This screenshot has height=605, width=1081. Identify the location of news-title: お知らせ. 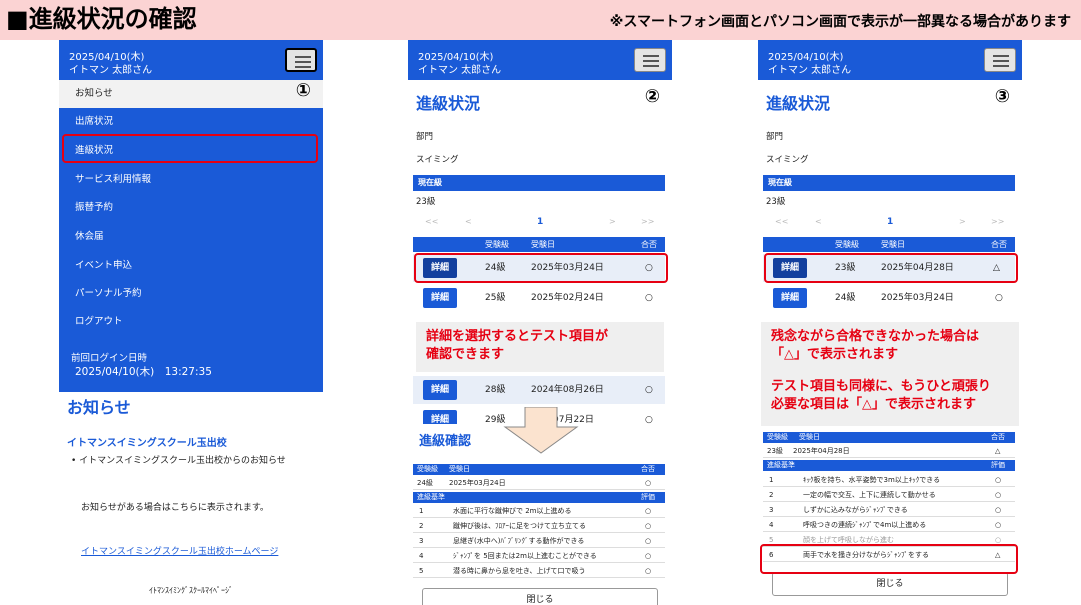
(99, 407).